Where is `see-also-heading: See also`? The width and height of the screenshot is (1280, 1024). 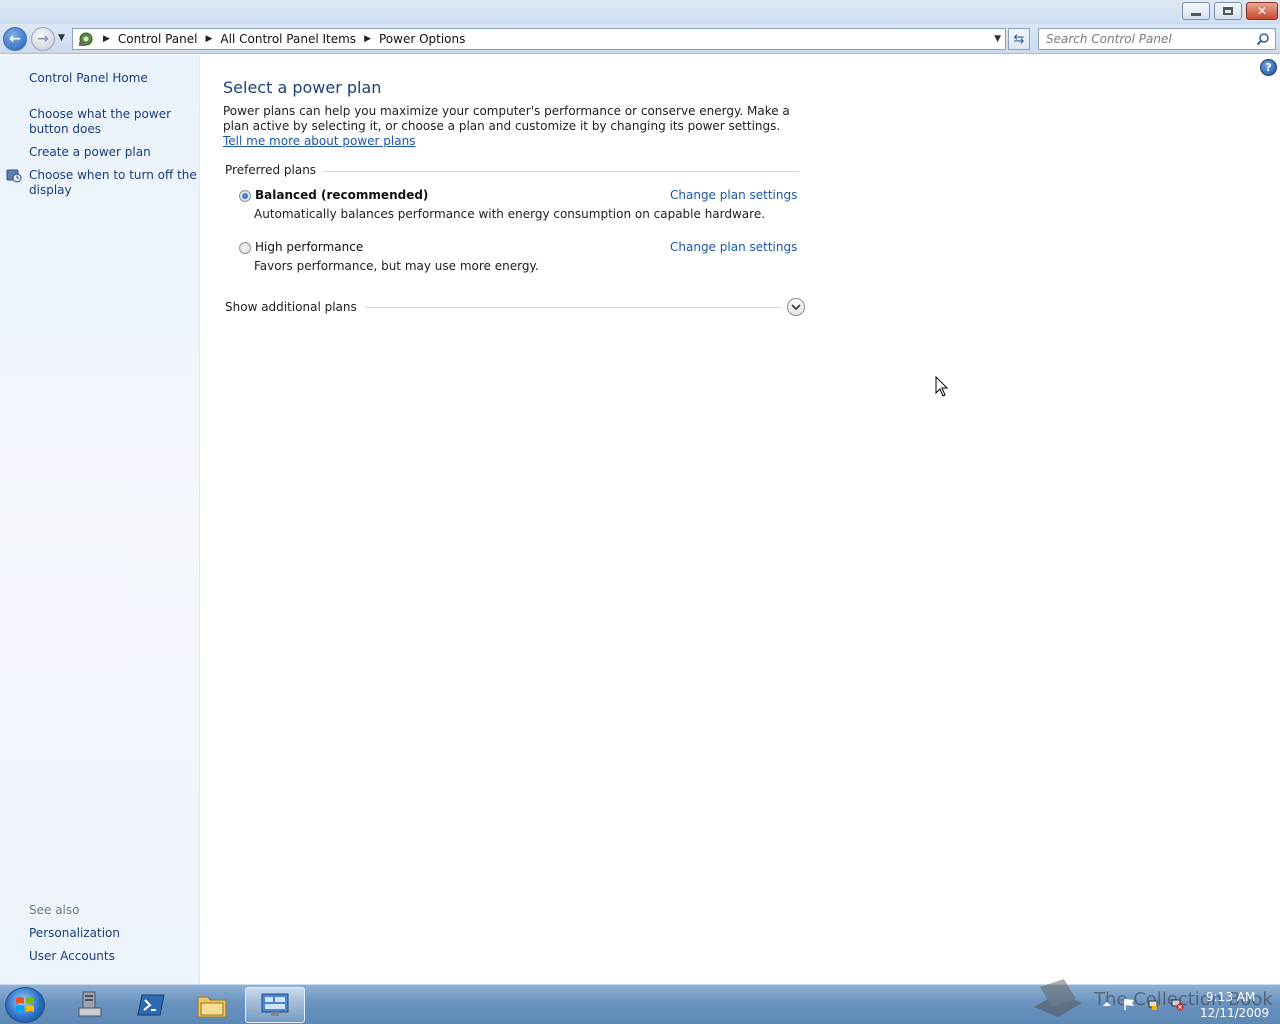
see-also-heading: See also is located at coordinates (54, 910).